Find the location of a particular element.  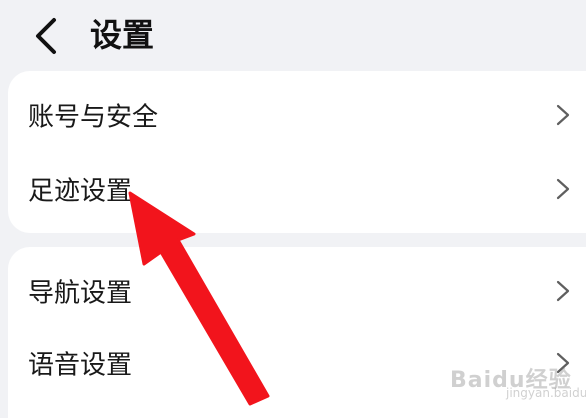

settings-item-label: 导航设置 is located at coordinates (80, 293).